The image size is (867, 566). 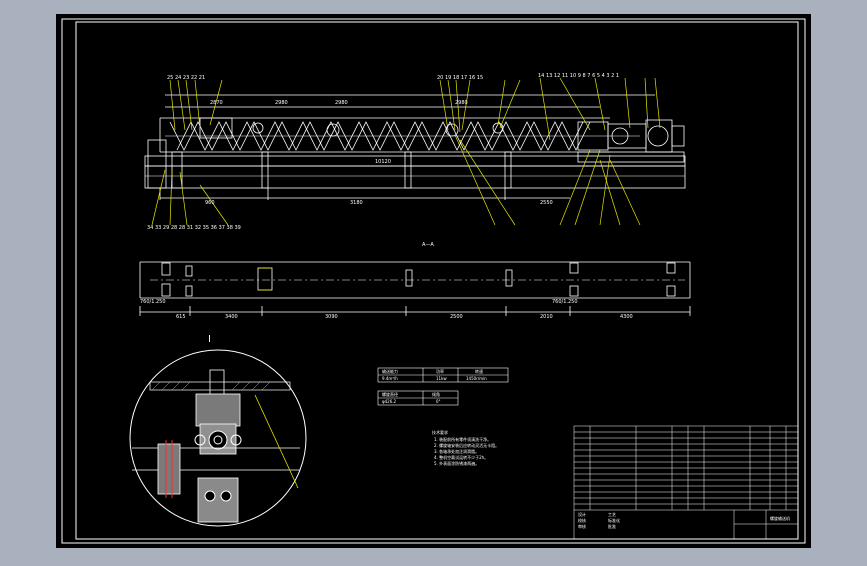 What do you see at coordinates (626, 317) in the screenshot?
I see `plan-dim-6: 4300` at bounding box center [626, 317].